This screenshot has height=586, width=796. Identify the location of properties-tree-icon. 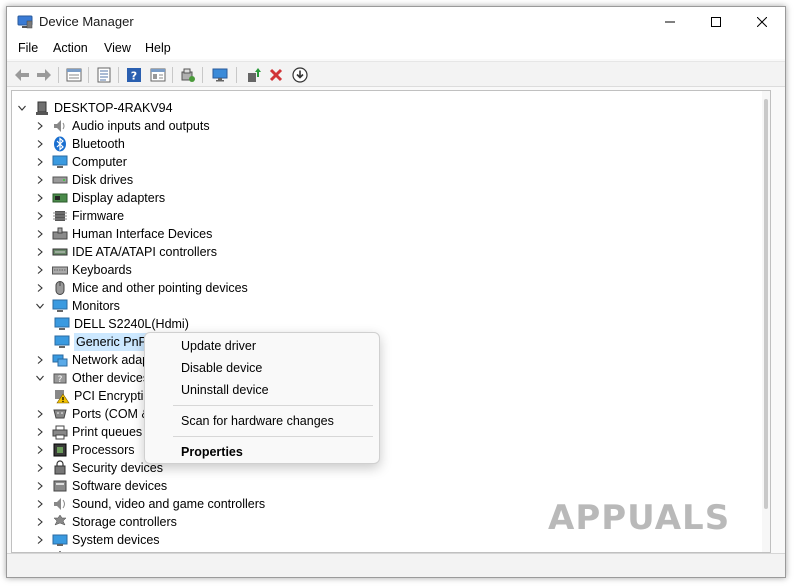
(74, 75).